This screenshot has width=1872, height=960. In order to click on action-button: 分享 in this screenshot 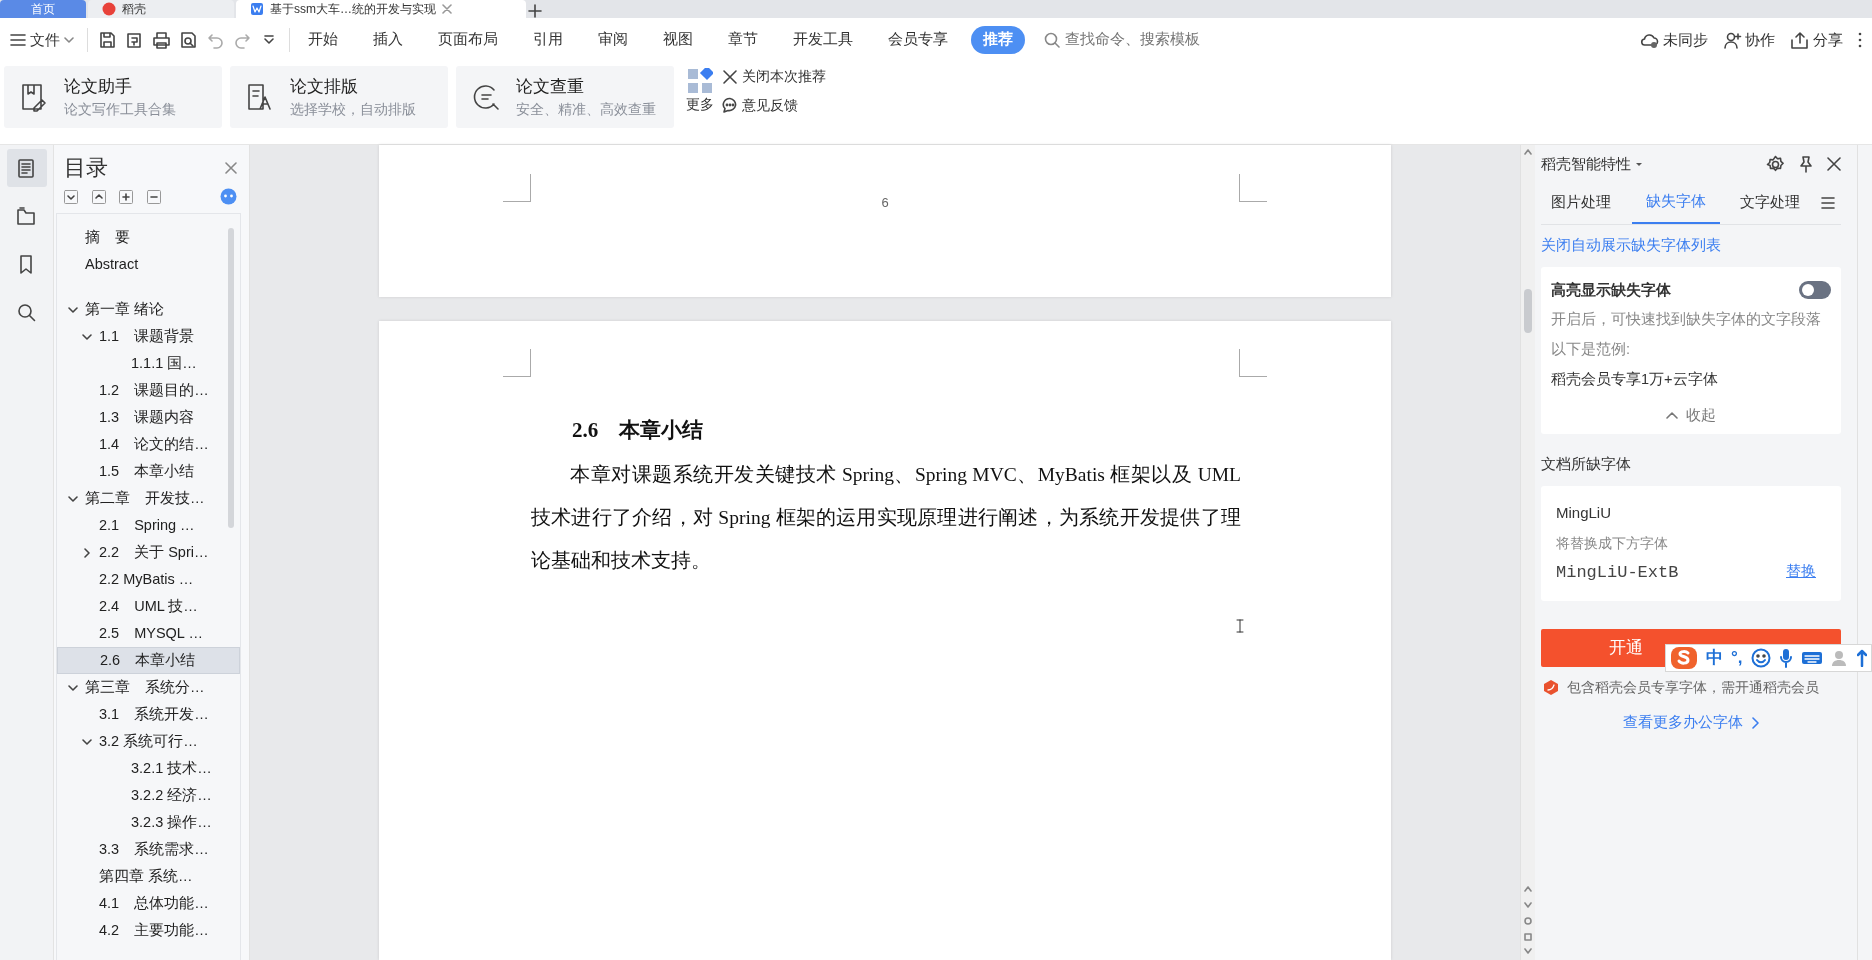, I will do `click(1816, 40)`.